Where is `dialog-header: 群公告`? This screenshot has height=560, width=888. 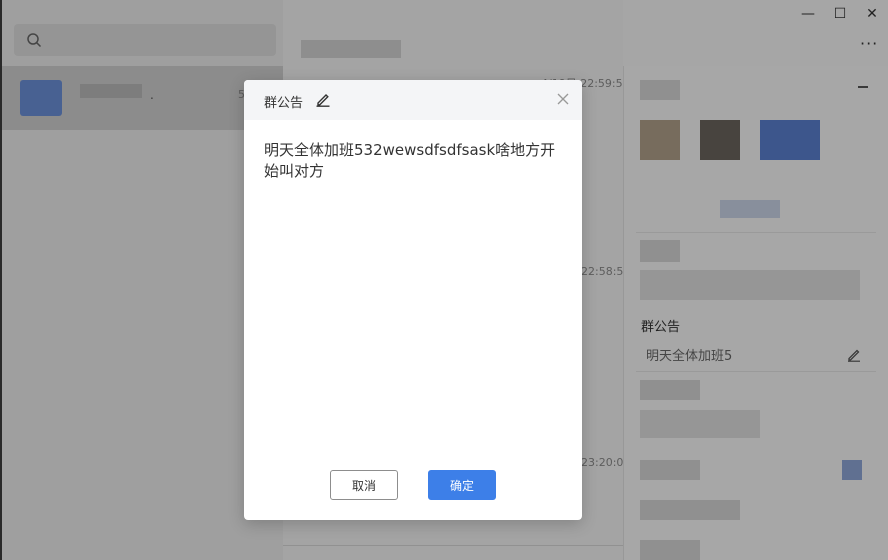
dialog-header: 群公告 is located at coordinates (413, 100).